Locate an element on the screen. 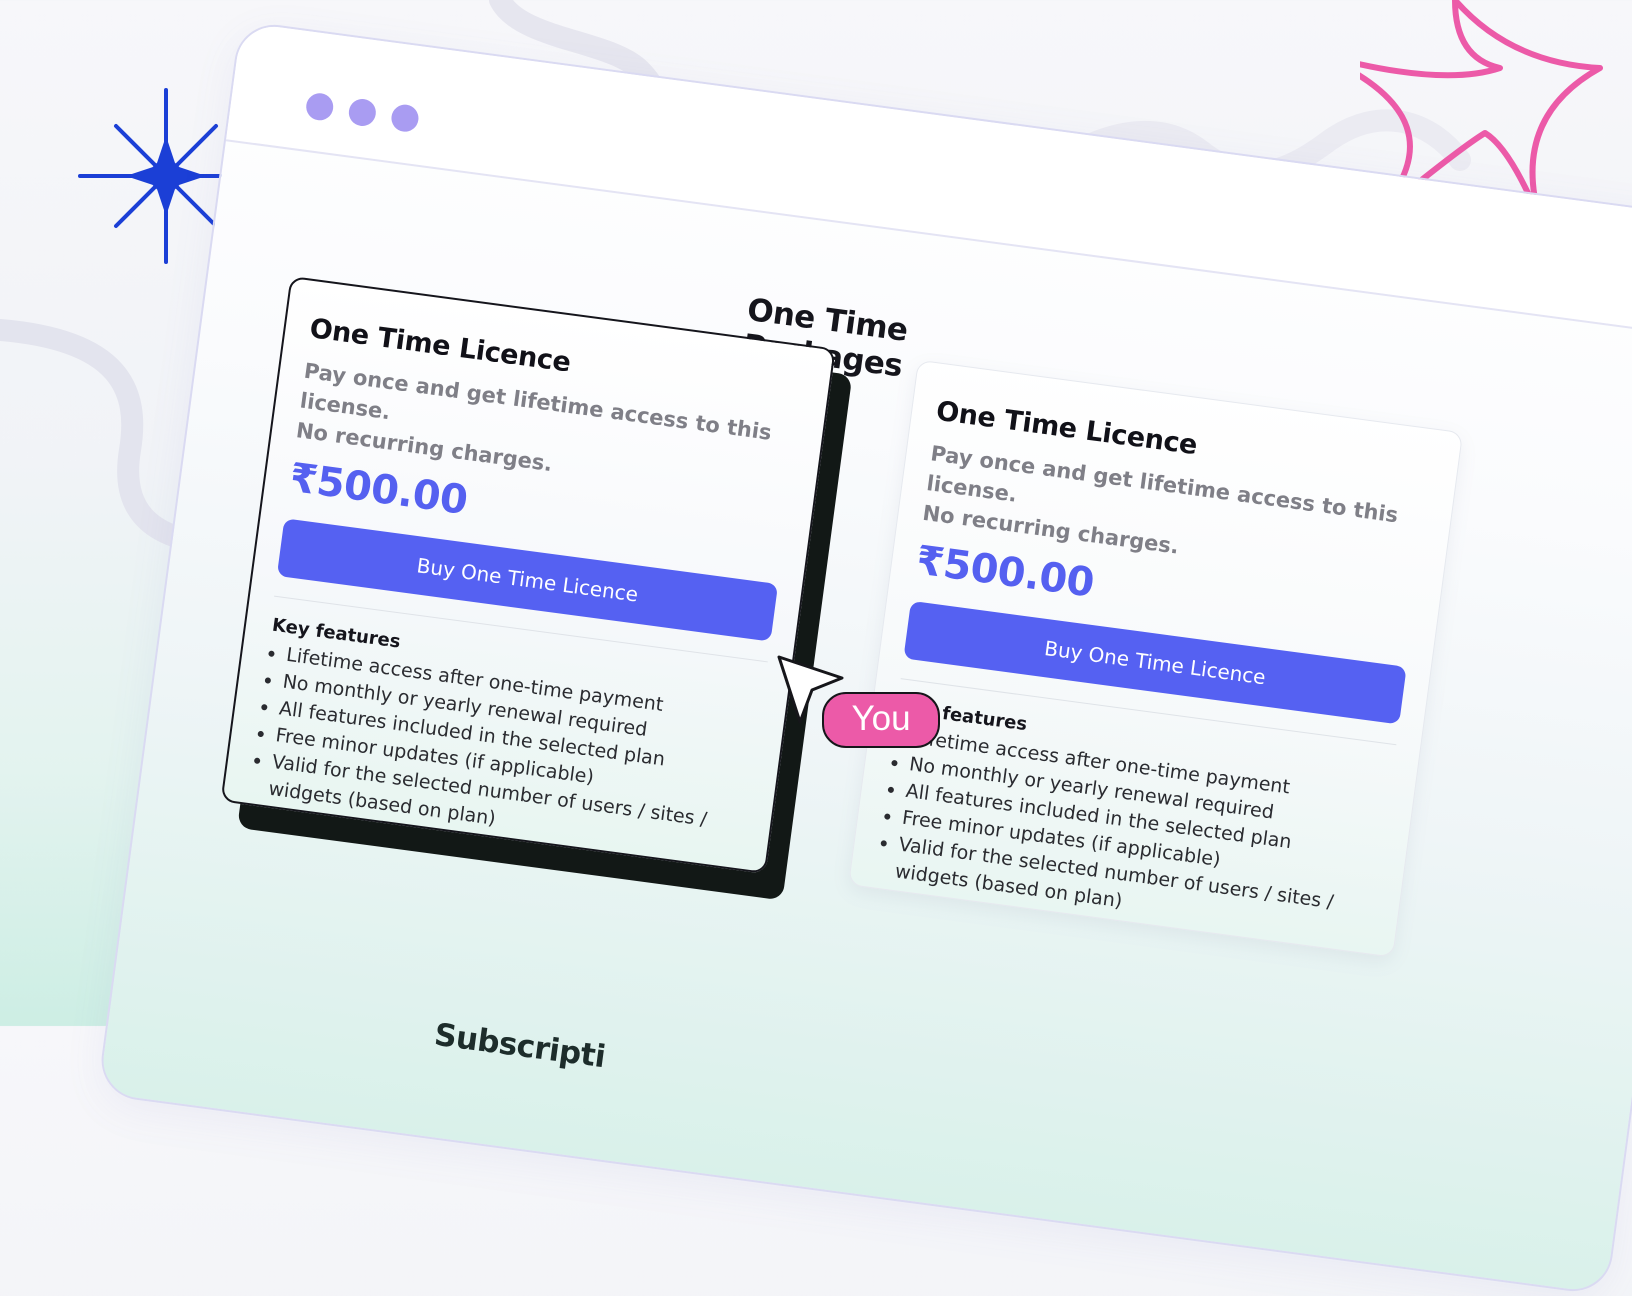 Image resolution: width=1632 pixels, height=1296 pixels. cursor-label-badge: You is located at coordinates (881, 720).